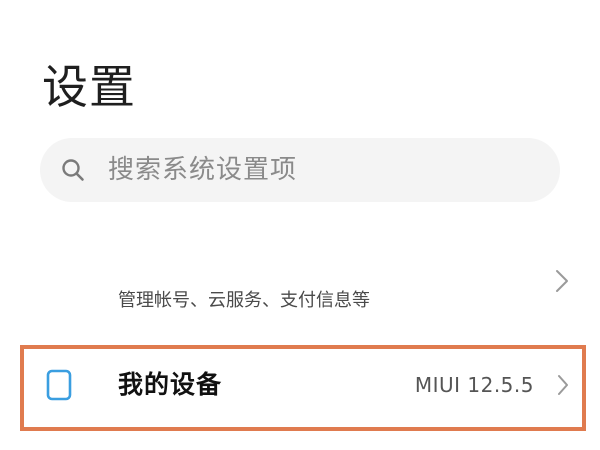 The image size is (600, 450). I want to click on my-device-label: 我的设备, so click(170, 385).